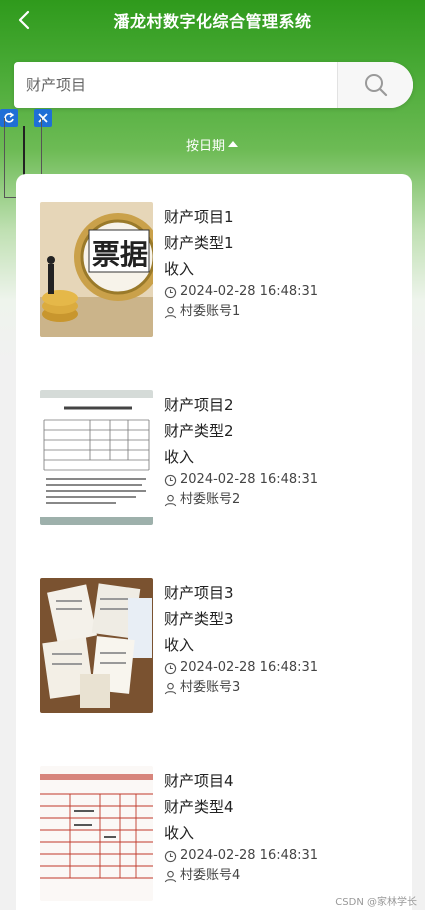 The width and height of the screenshot is (425, 910). I want to click on item-info: 财产项目1 财产类型1 收入 2024-02-28 16:48:31 村委账号1, so click(241, 263).